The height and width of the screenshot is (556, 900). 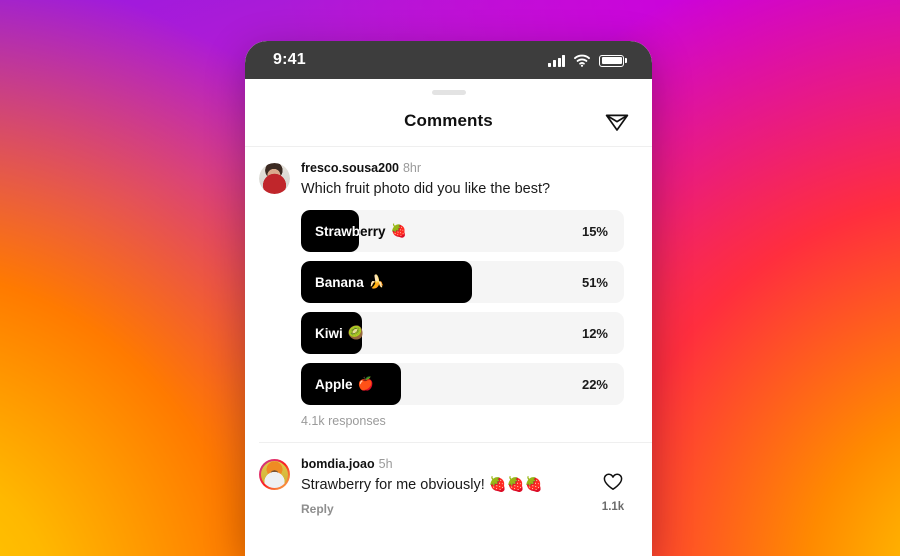 I want to click on like-column: 1.1k, so click(x=613, y=486).